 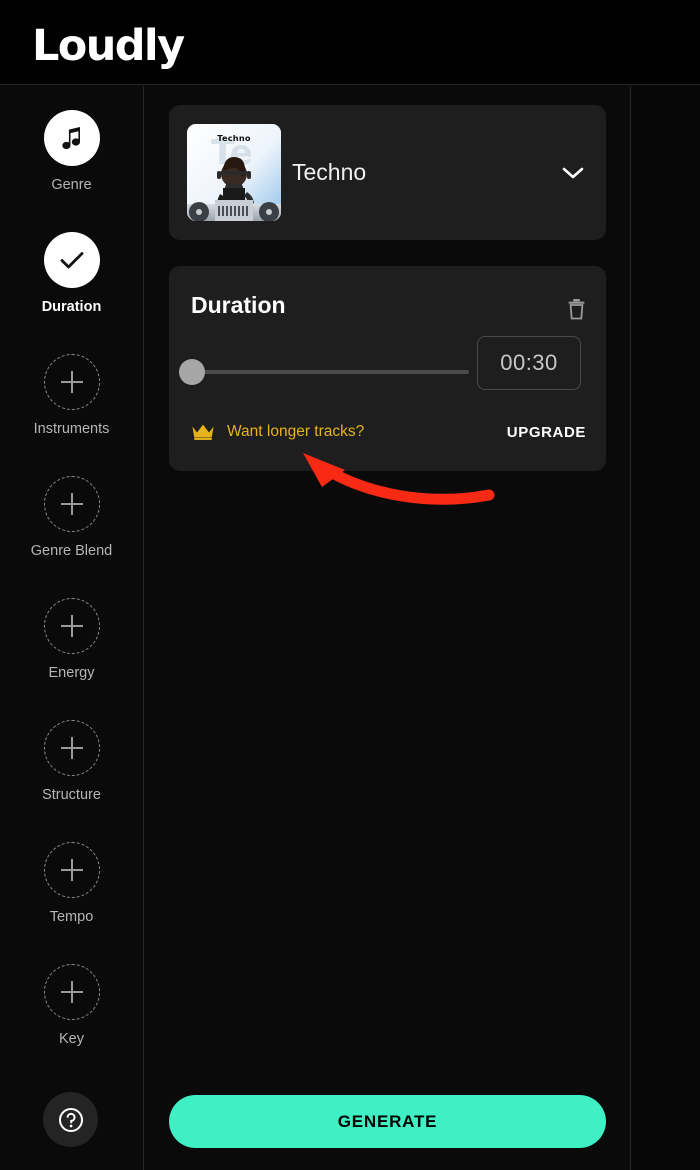 I want to click on sidebar-item-instruments: Instruments, so click(x=71, y=395).